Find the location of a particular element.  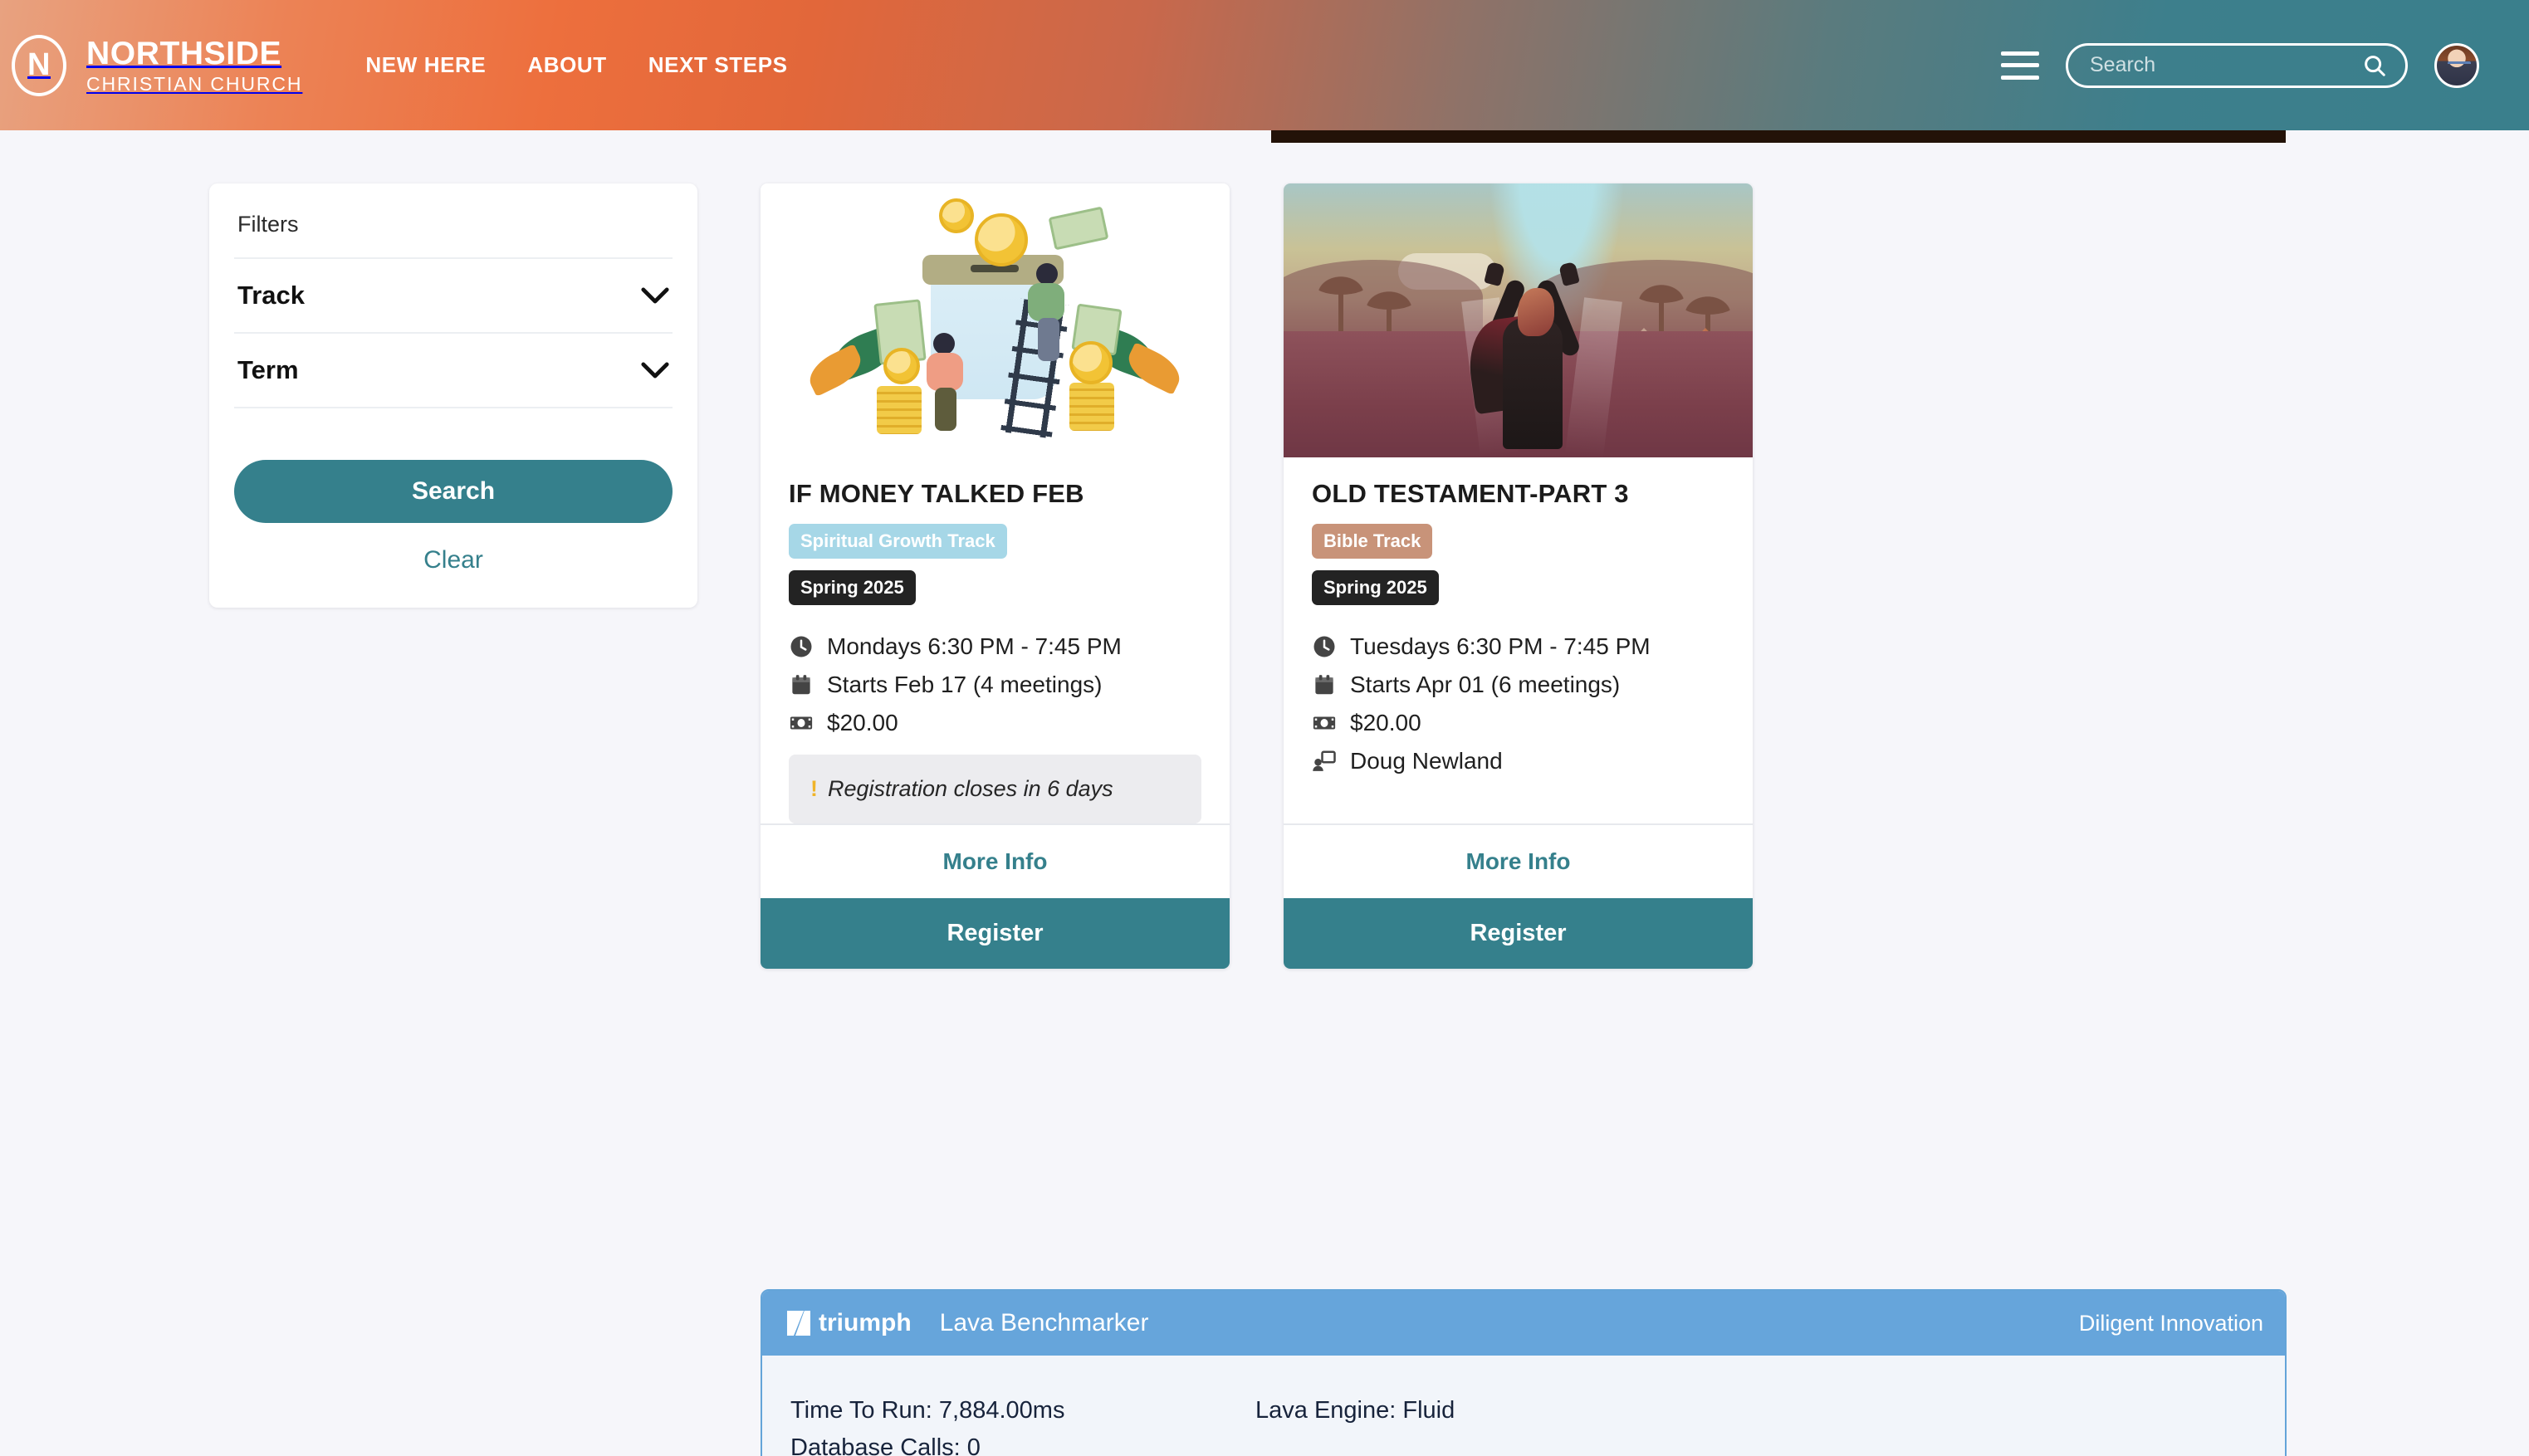

course-schedule: Tuesdays 6:30 PM - 7:45 PM is located at coordinates (1518, 646).